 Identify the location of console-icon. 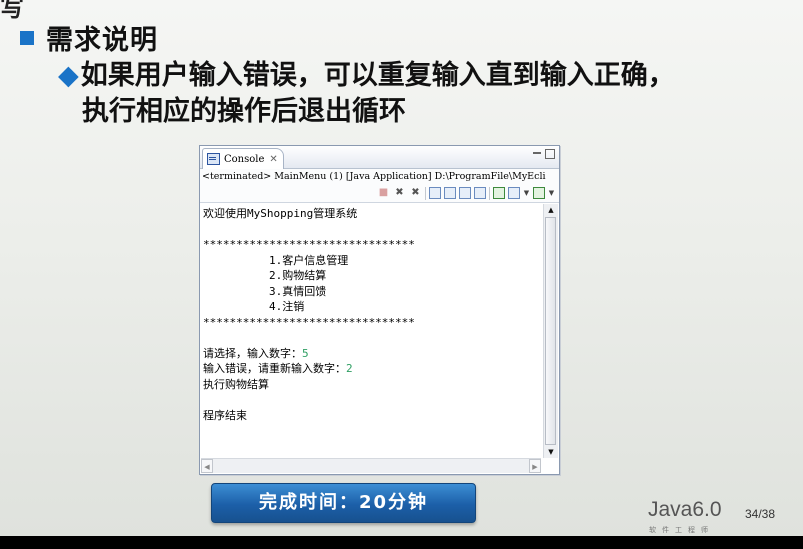
(213, 159).